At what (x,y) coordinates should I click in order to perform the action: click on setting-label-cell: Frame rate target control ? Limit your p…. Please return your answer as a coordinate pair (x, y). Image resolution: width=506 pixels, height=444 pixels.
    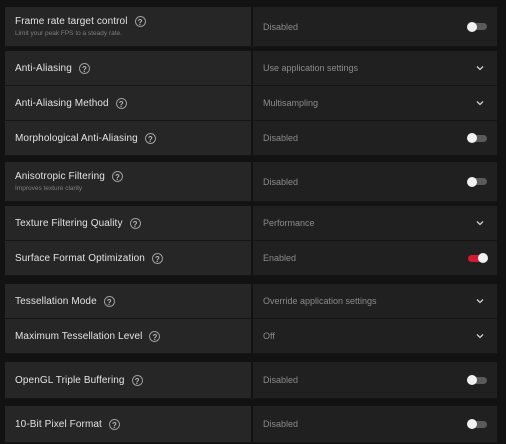
    Looking at the image, I should click on (128, 26).